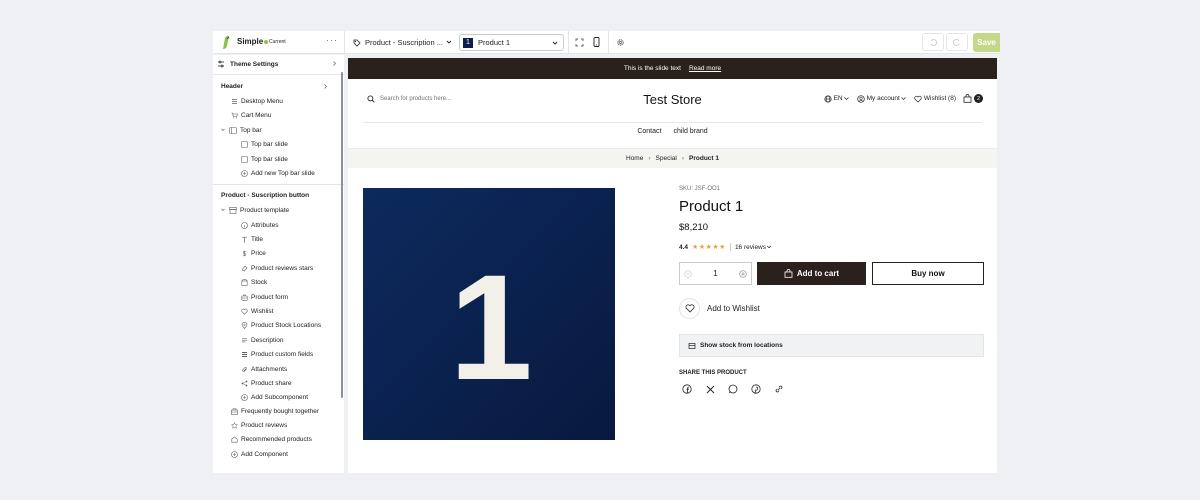  Describe the element at coordinates (973, 98) in the screenshot. I see `cart-link: 2` at that location.